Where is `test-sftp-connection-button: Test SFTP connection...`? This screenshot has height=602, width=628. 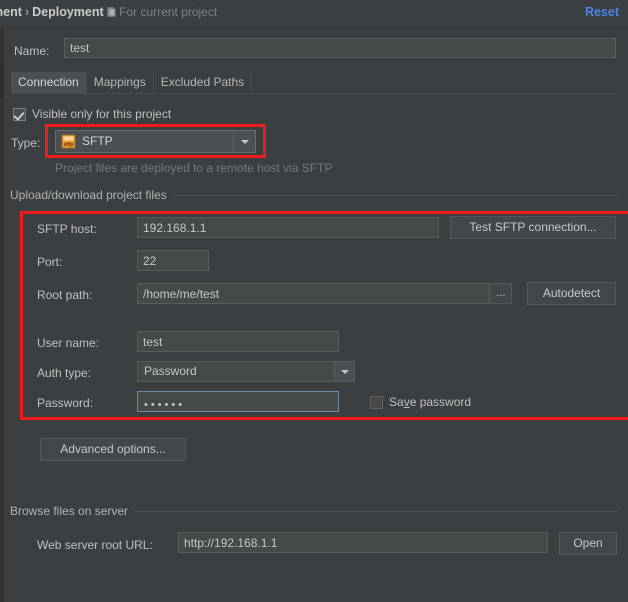 test-sftp-connection-button: Test SFTP connection... is located at coordinates (533, 227).